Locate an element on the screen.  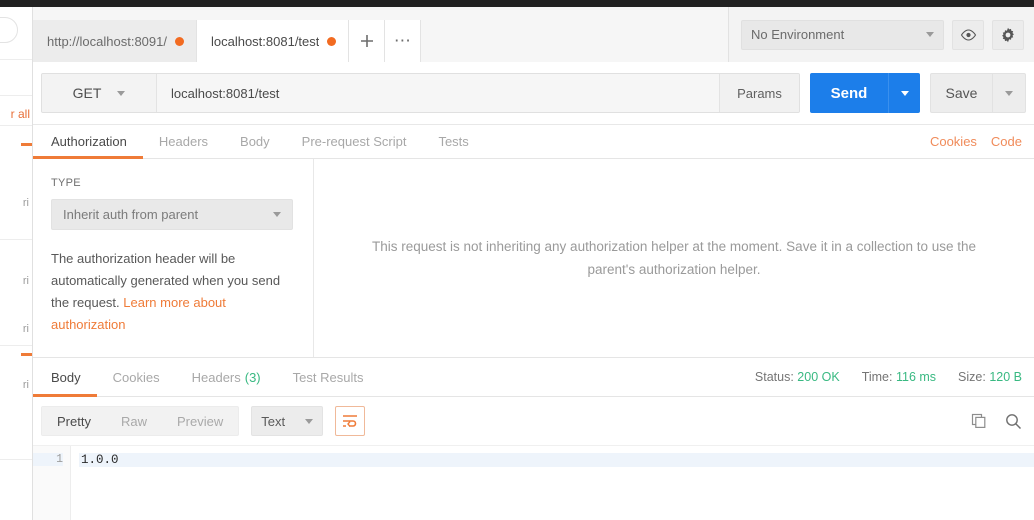
word-wrap-icon is located at coordinates (350, 421).